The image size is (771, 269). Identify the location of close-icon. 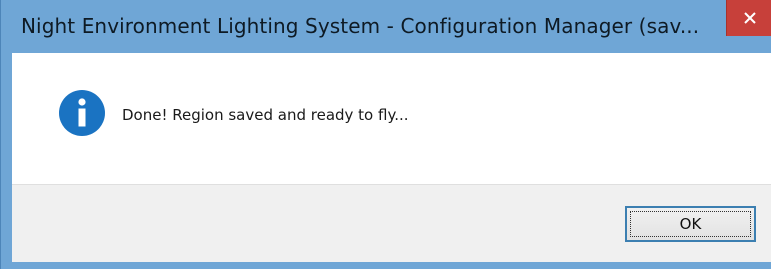
(749, 18).